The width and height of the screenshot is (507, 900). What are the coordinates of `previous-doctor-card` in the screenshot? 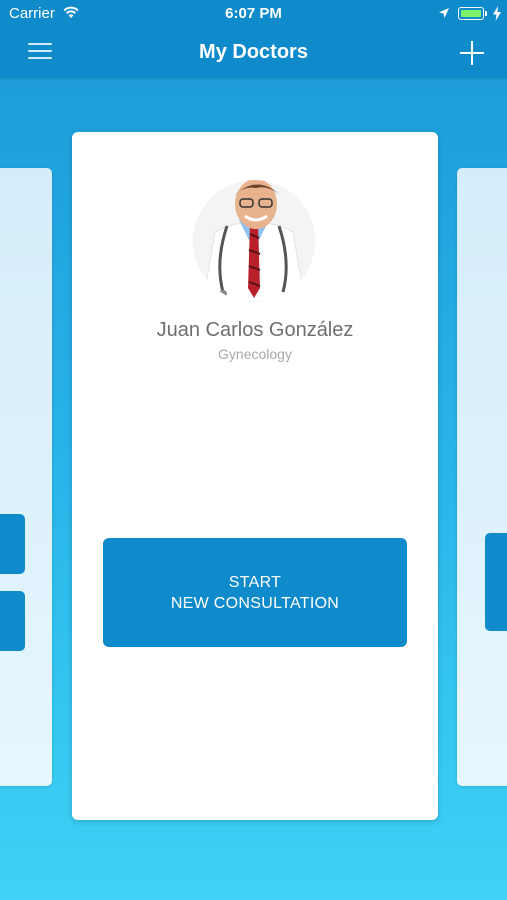 It's located at (26, 477).